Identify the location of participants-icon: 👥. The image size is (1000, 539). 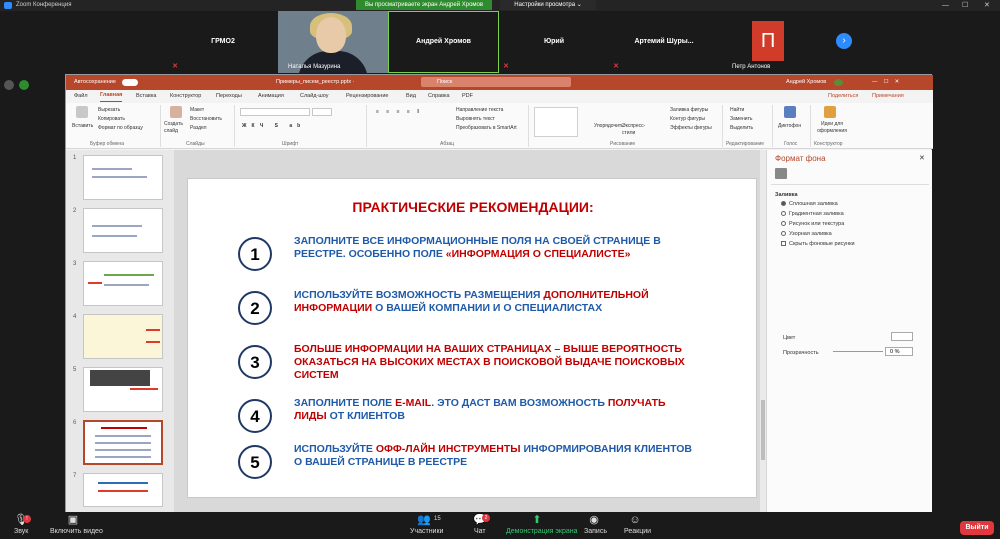
(424, 520).